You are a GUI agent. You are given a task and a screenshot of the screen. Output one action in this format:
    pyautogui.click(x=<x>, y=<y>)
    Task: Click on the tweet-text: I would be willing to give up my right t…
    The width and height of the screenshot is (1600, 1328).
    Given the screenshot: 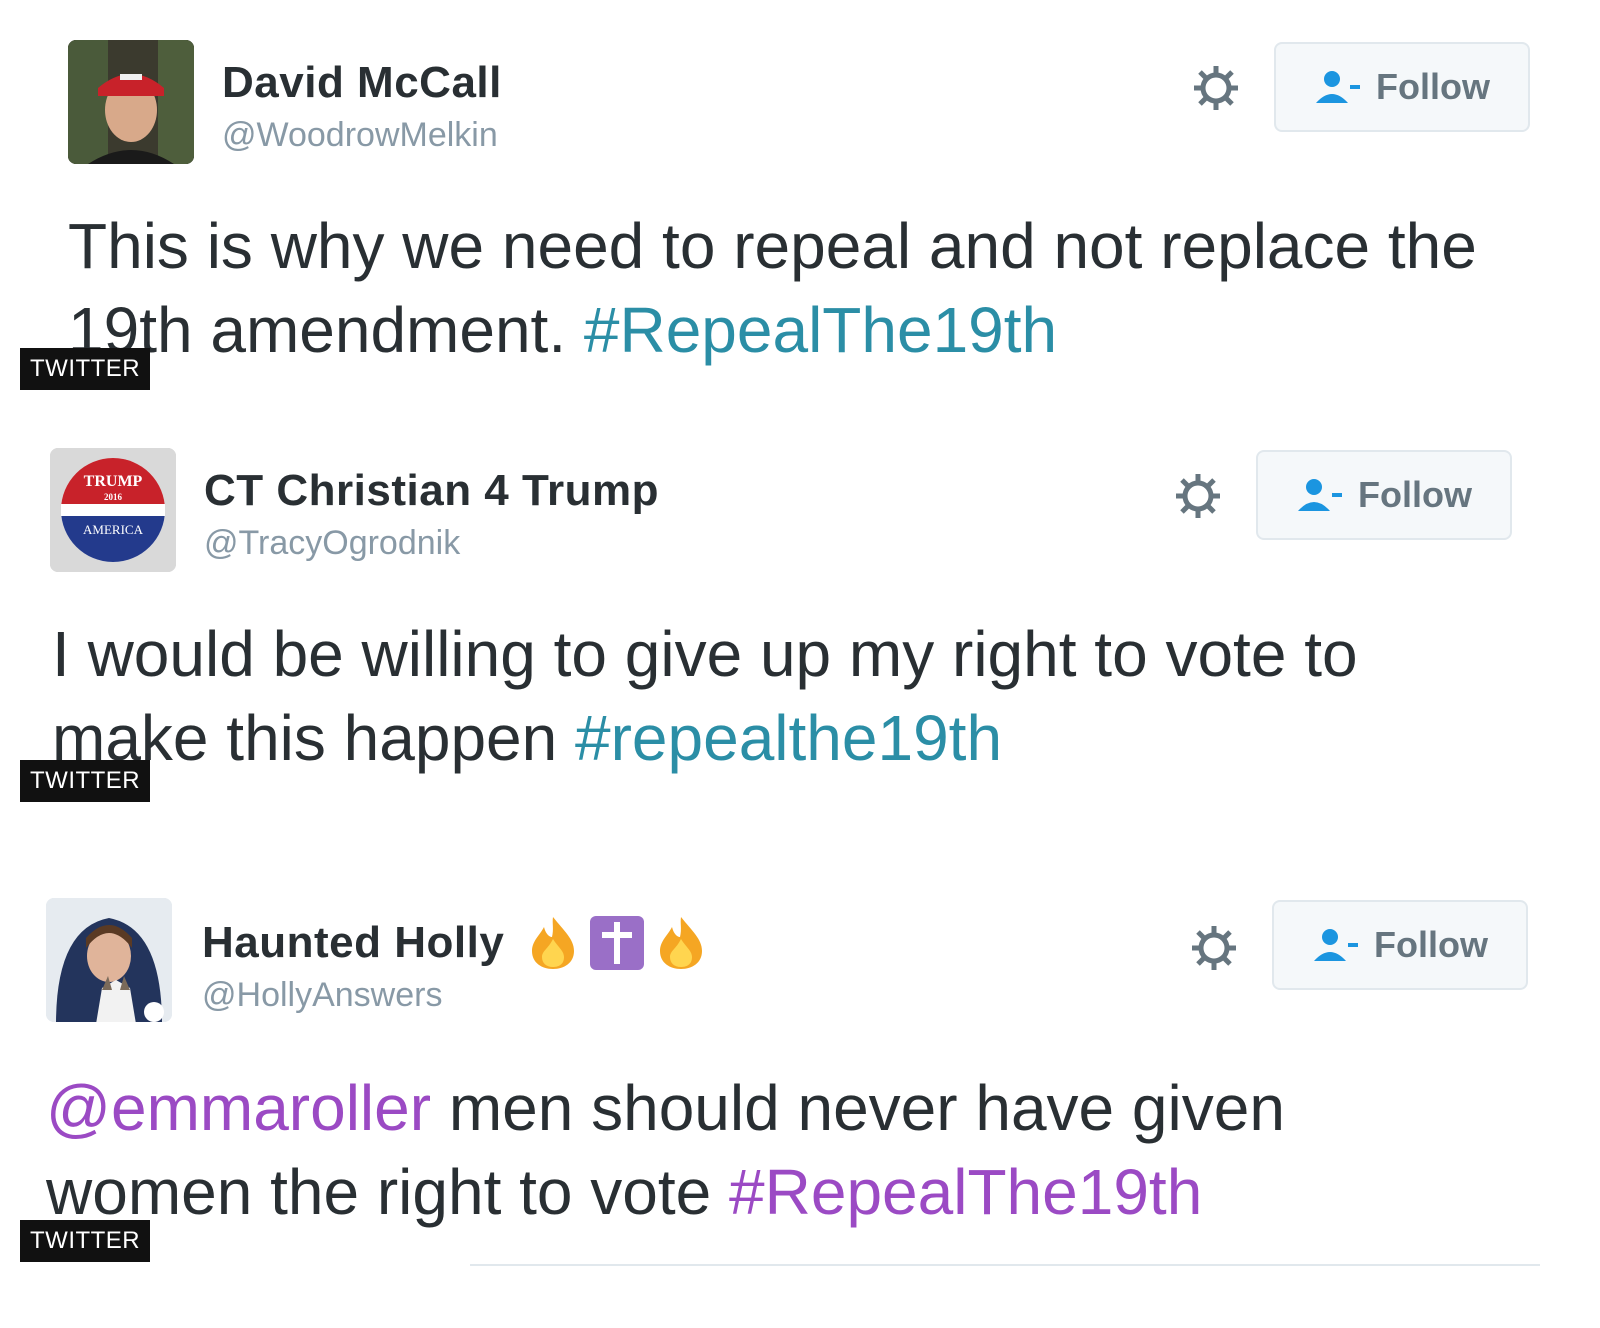 What is the action you would take?
    pyautogui.click(x=782, y=696)
    